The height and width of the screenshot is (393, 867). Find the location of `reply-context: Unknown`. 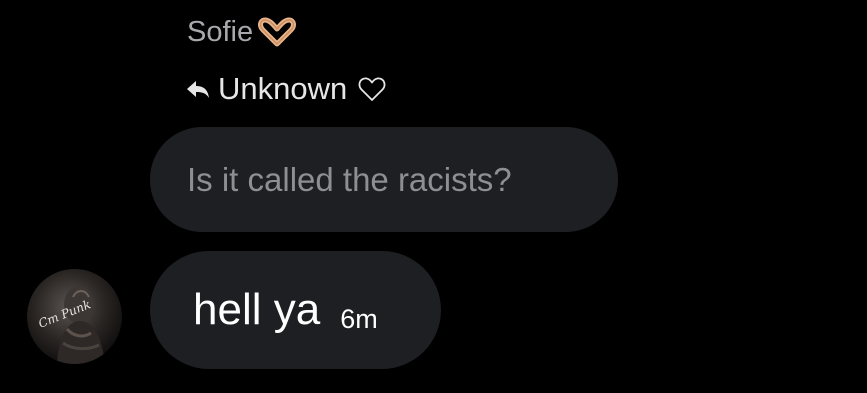

reply-context: Unknown is located at coordinates (286, 89).